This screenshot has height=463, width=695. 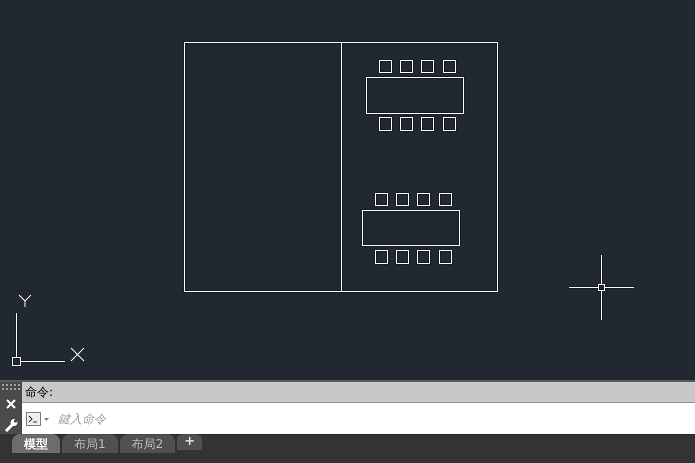 What do you see at coordinates (11, 387) in the screenshot?
I see `grip-icon` at bounding box center [11, 387].